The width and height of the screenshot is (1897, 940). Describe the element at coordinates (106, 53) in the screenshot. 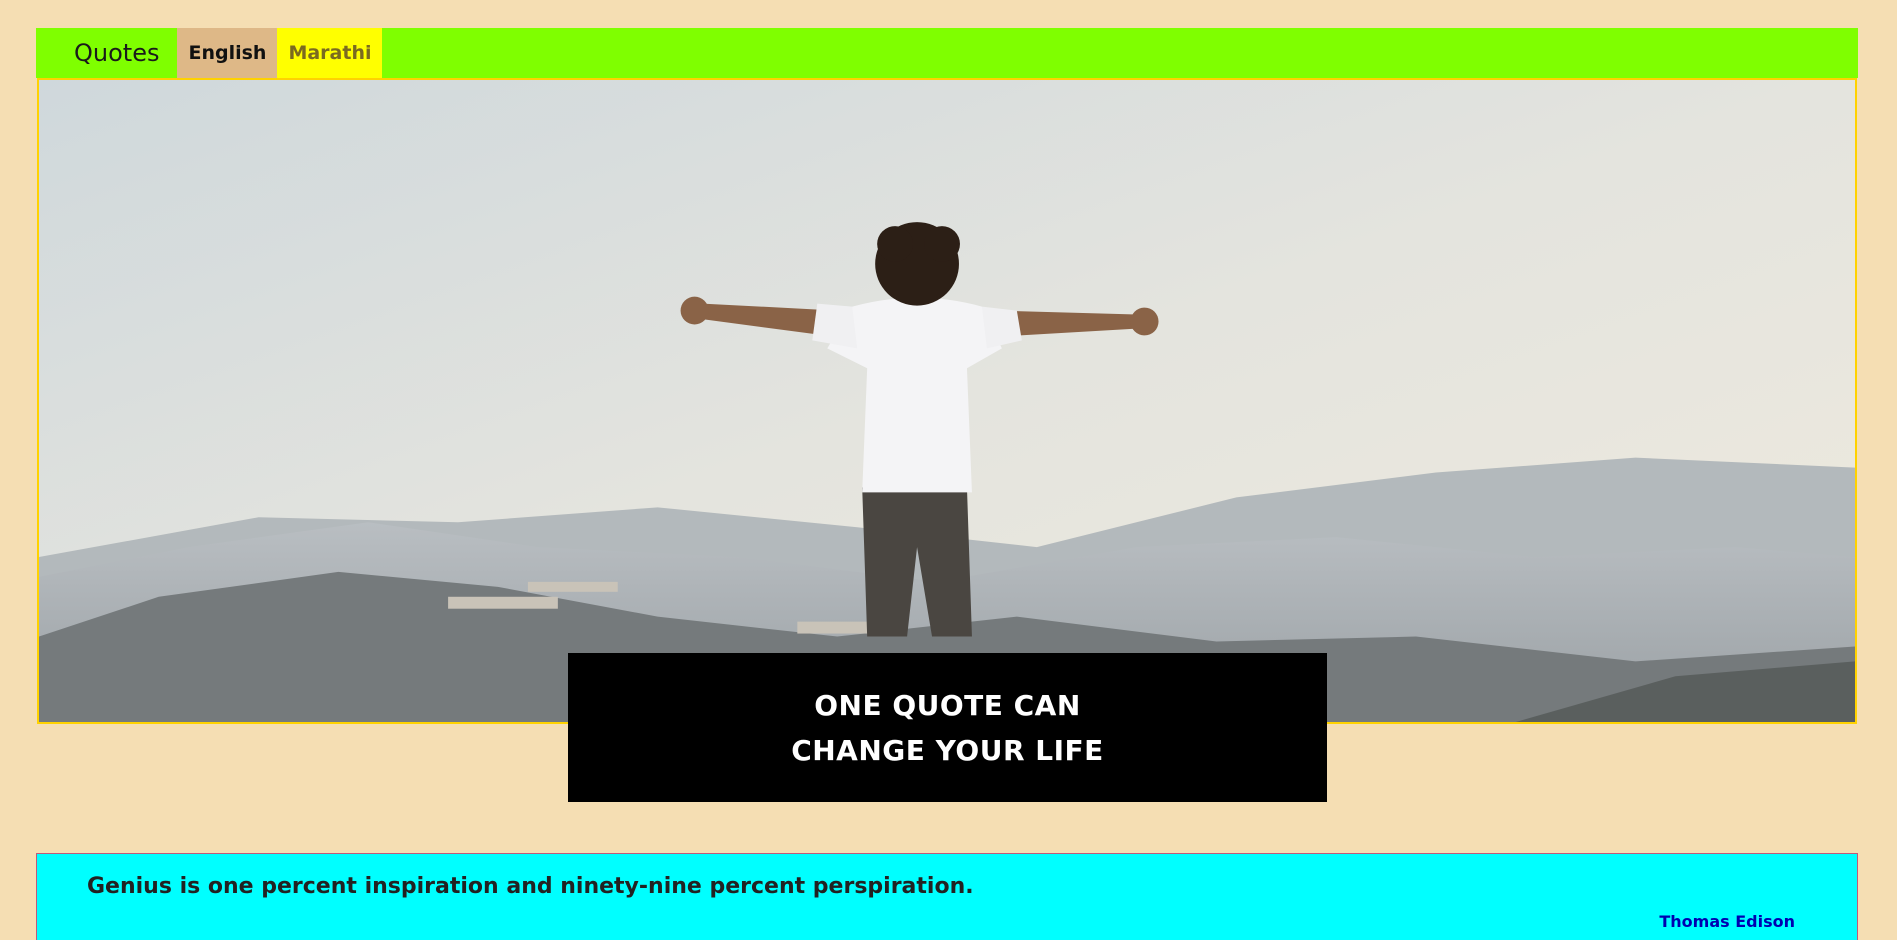

I see `brand-link: Quotes` at that location.